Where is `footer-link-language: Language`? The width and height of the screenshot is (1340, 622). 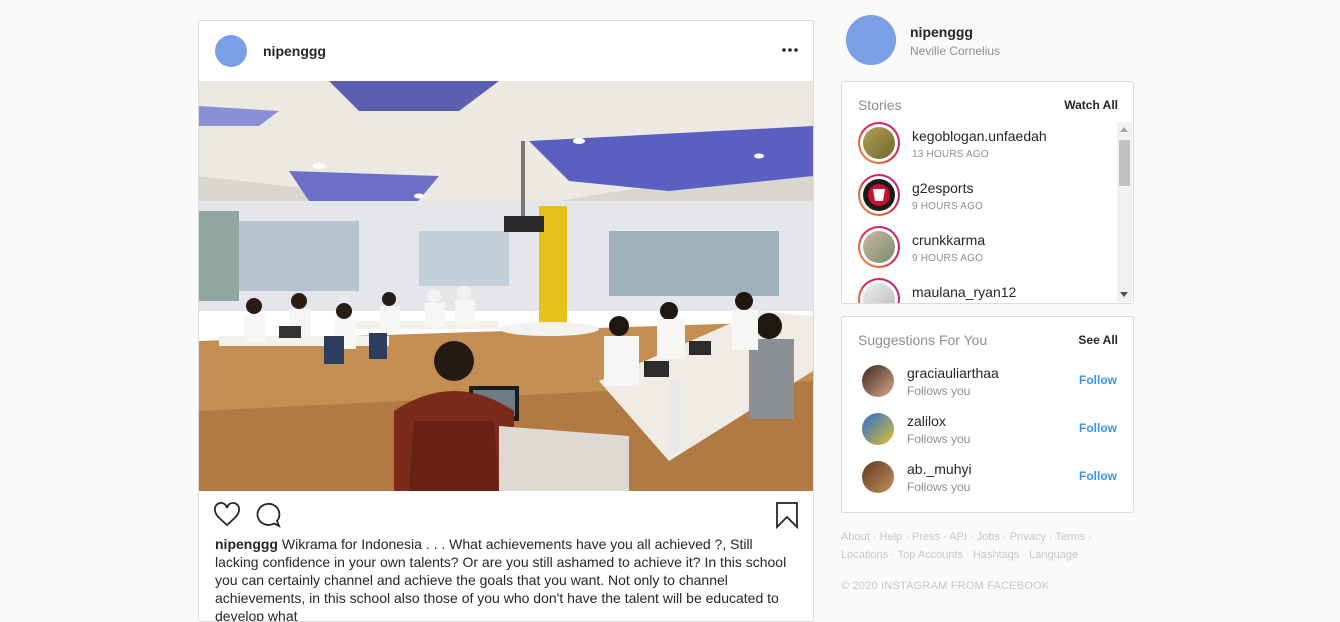 footer-link-language: Language is located at coordinates (1053, 555).